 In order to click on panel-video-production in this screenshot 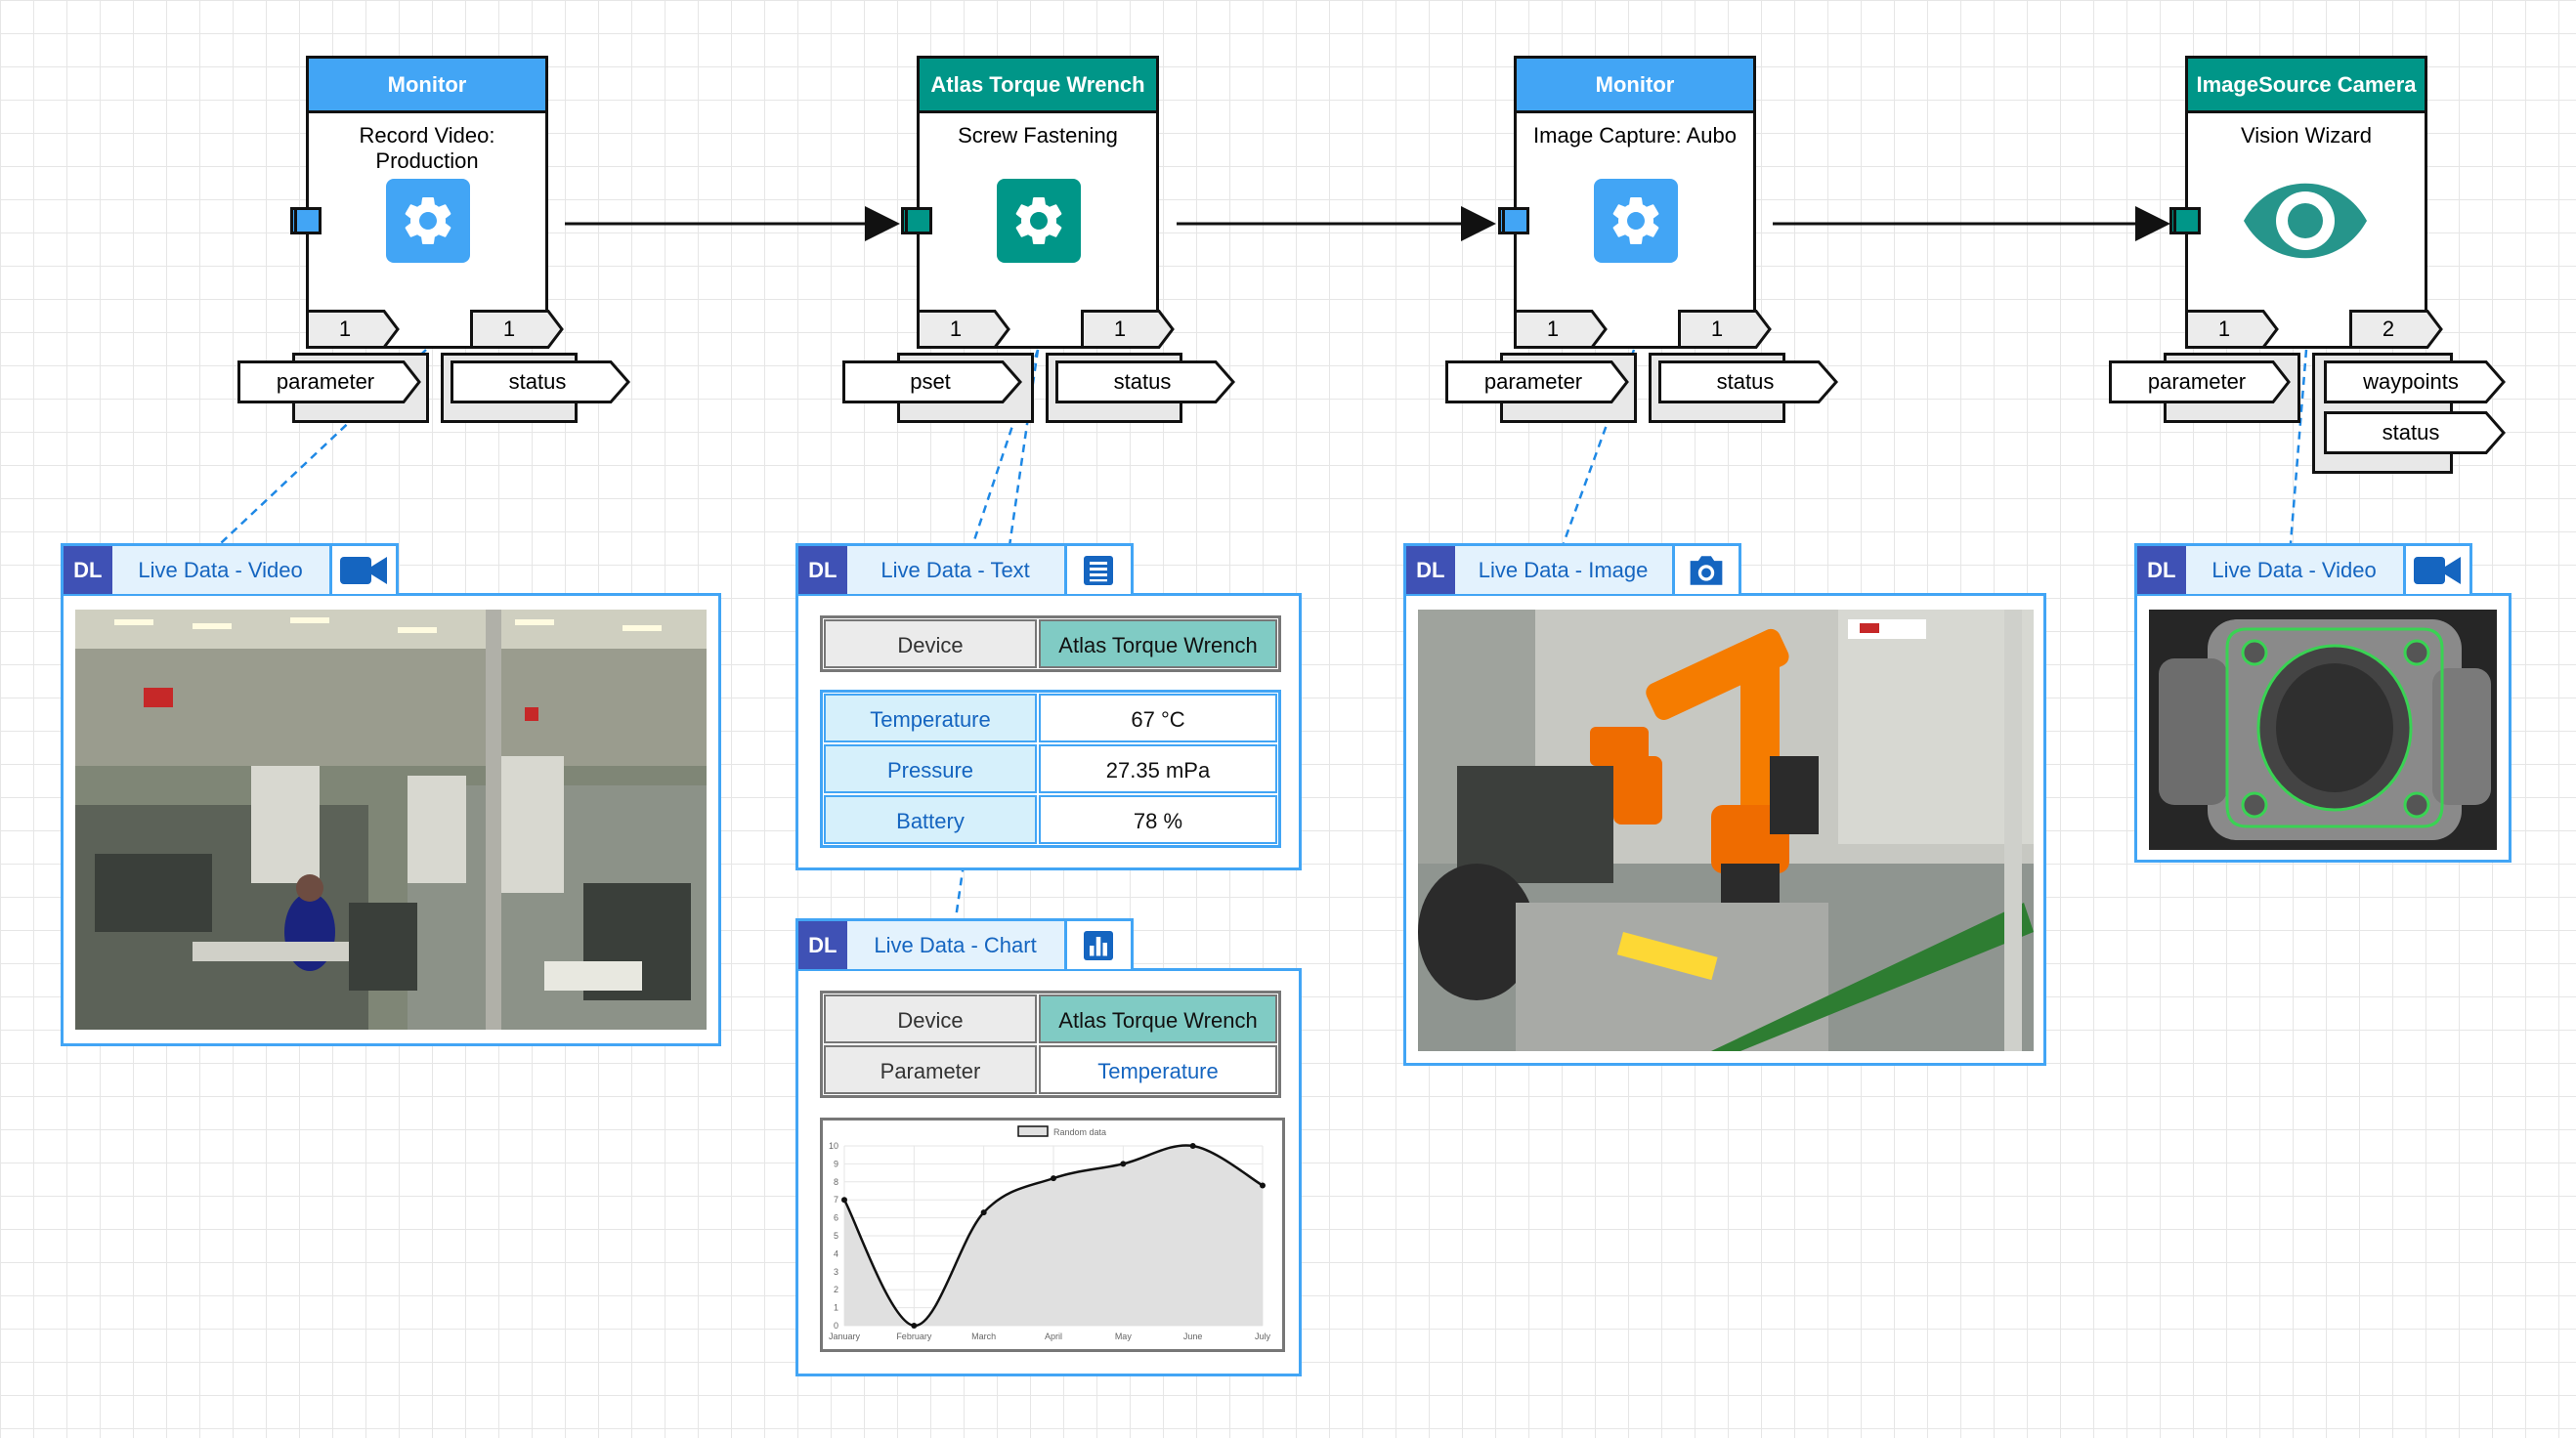, I will do `click(391, 819)`.